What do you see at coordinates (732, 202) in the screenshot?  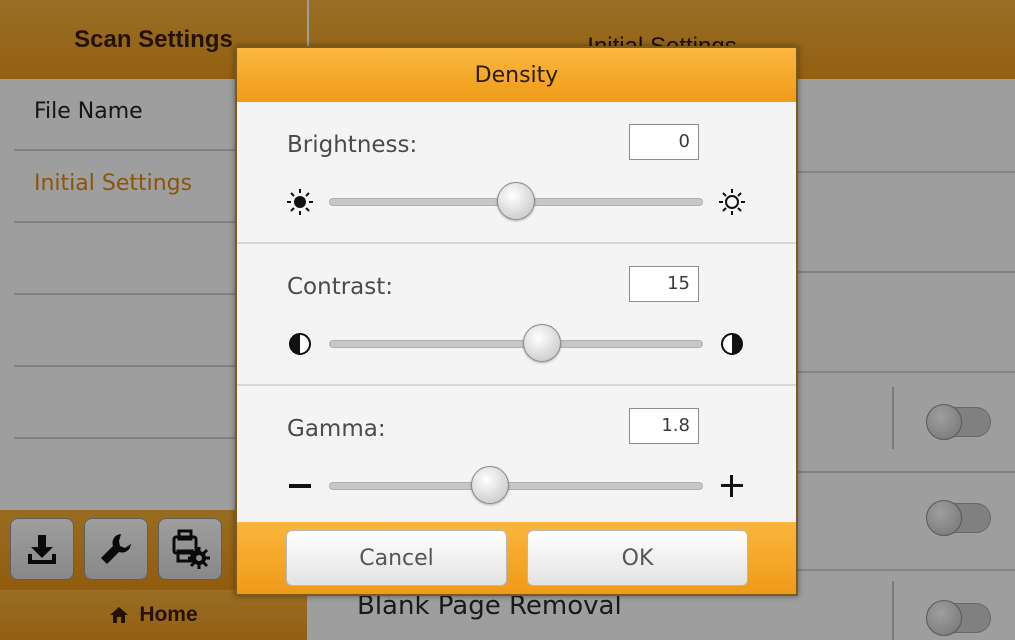 I see `brightness-high-icon` at bounding box center [732, 202].